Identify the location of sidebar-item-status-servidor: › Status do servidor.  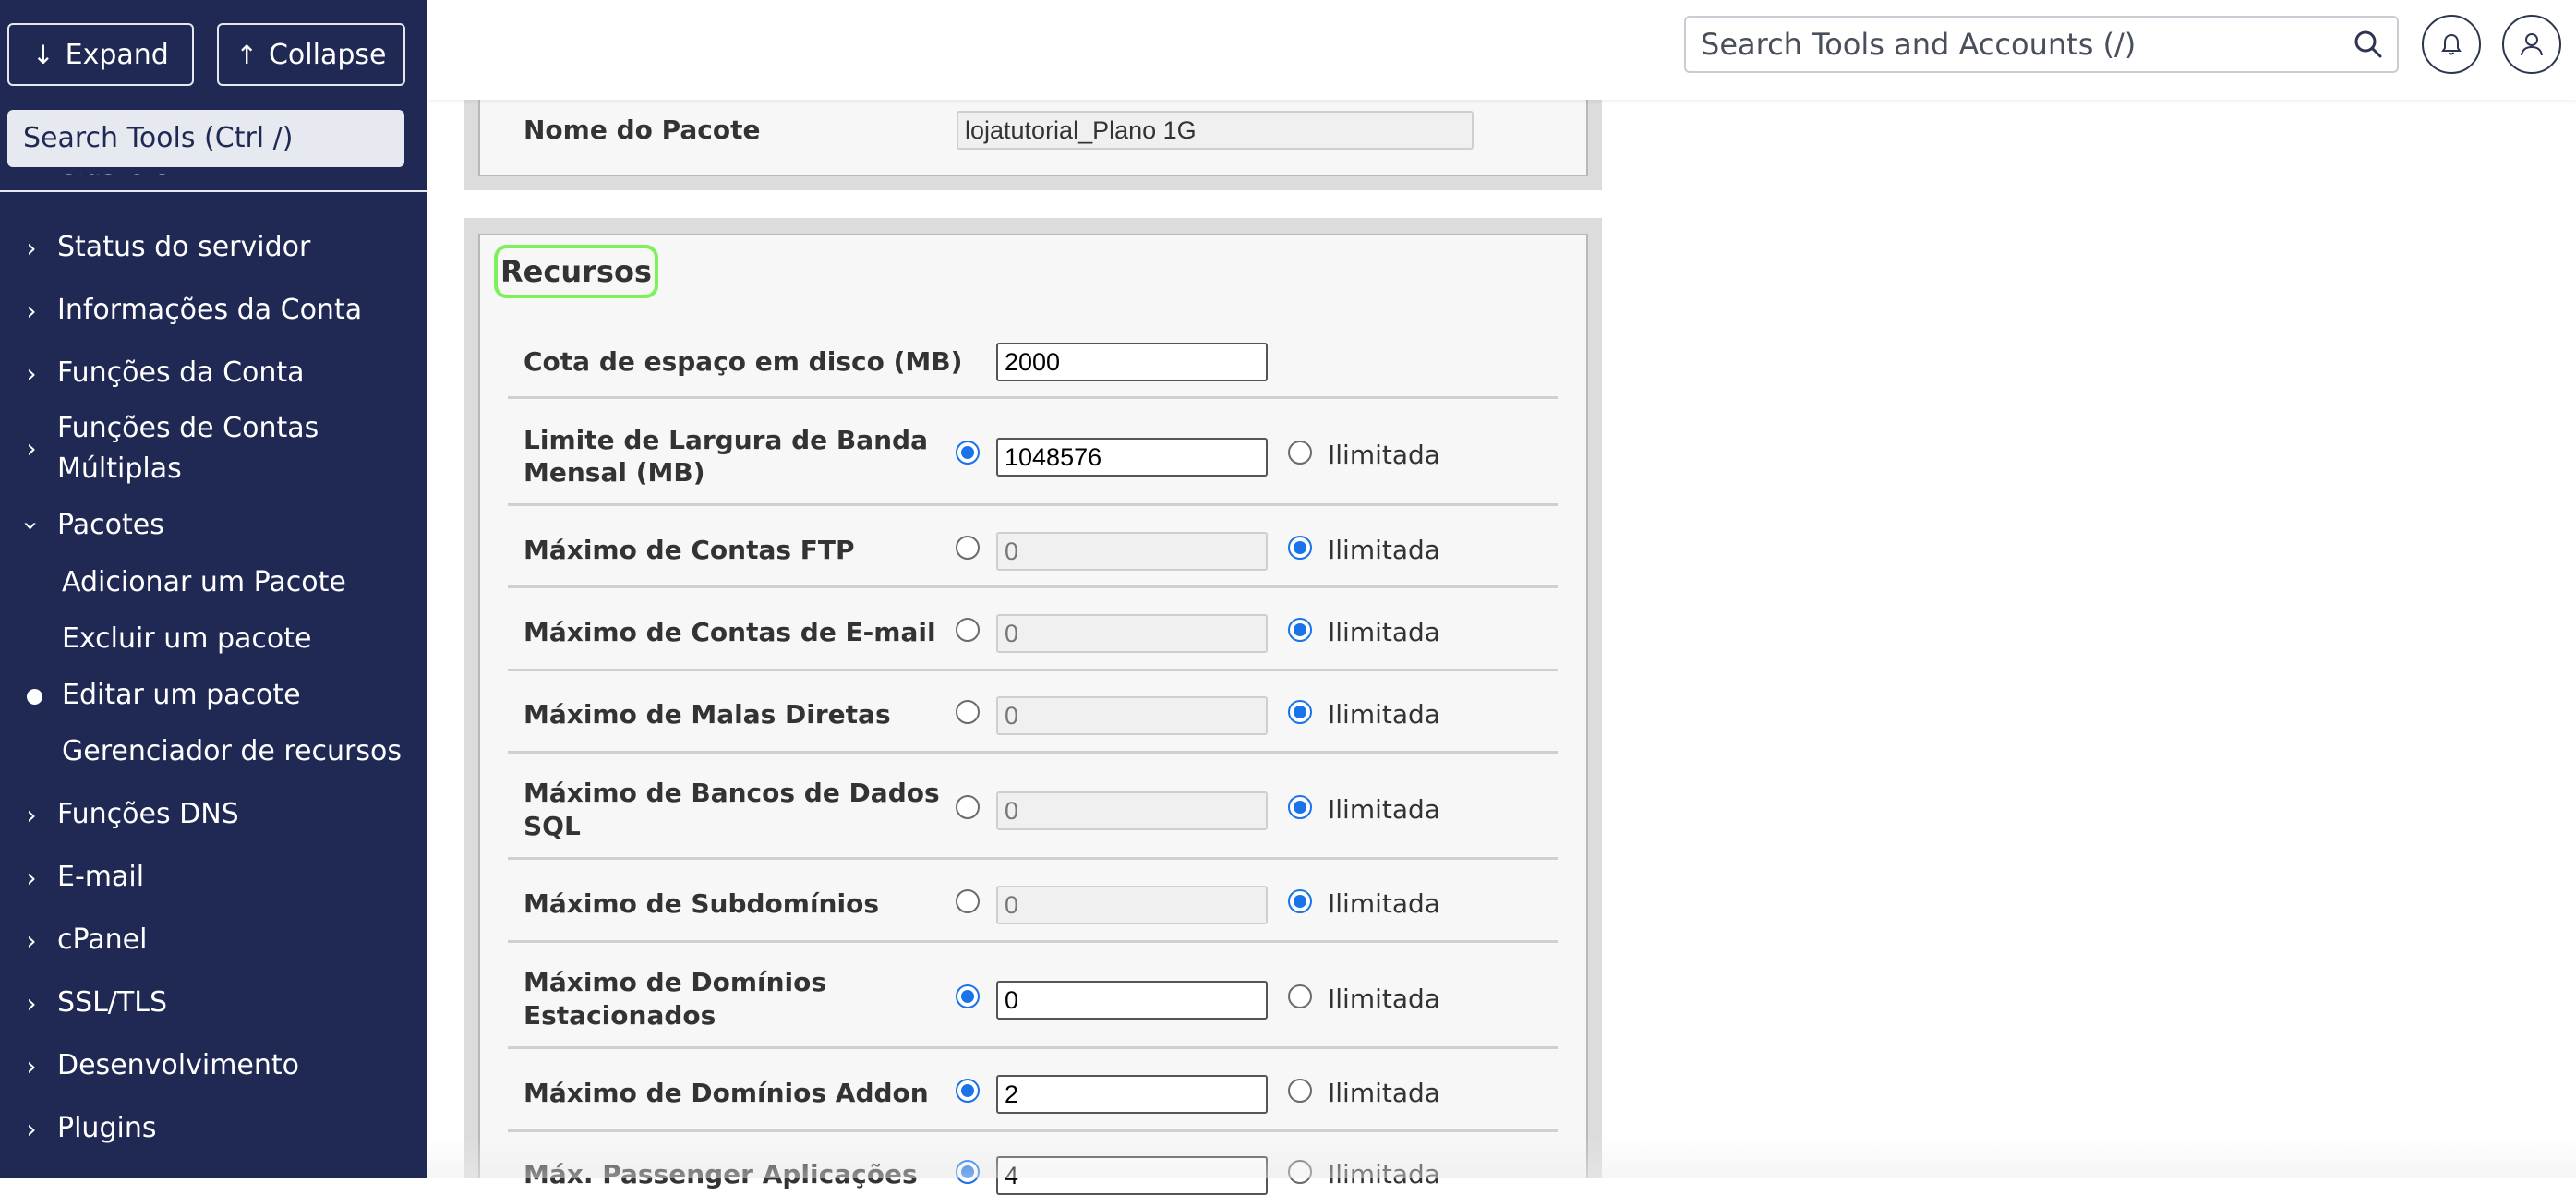
(213, 248).